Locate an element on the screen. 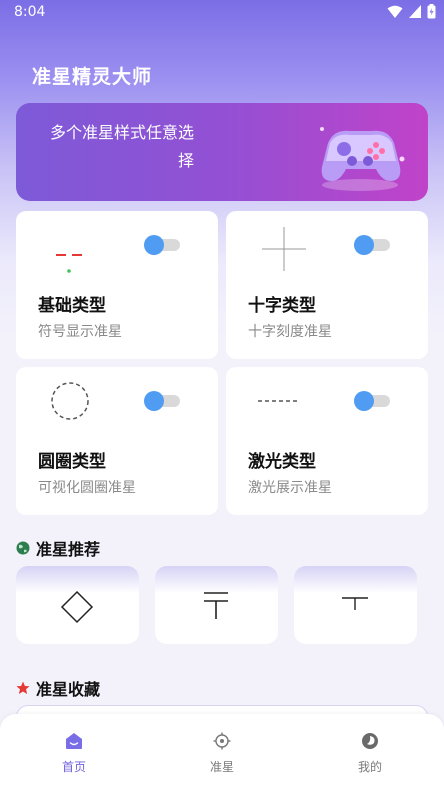 This screenshot has width=444, height=789. circle-toggle is located at coordinates (162, 401).